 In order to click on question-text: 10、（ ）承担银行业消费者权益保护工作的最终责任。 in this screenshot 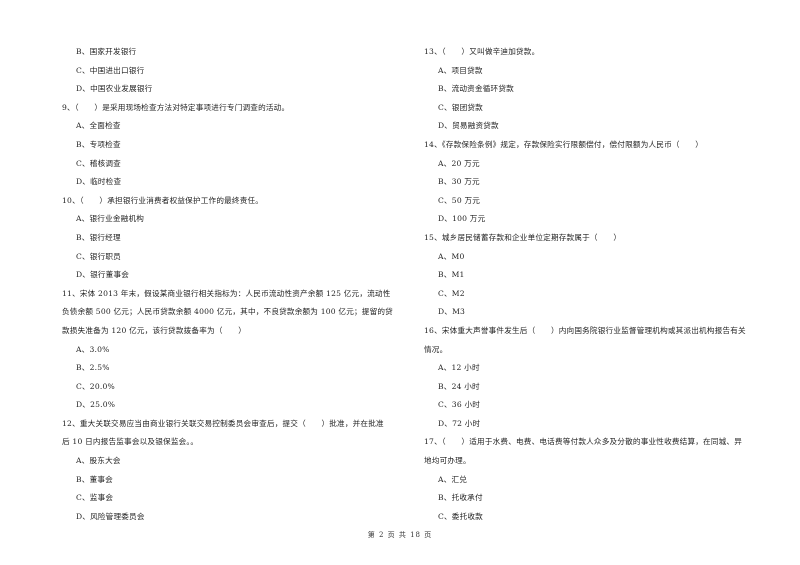, I will do `click(163, 200)`.